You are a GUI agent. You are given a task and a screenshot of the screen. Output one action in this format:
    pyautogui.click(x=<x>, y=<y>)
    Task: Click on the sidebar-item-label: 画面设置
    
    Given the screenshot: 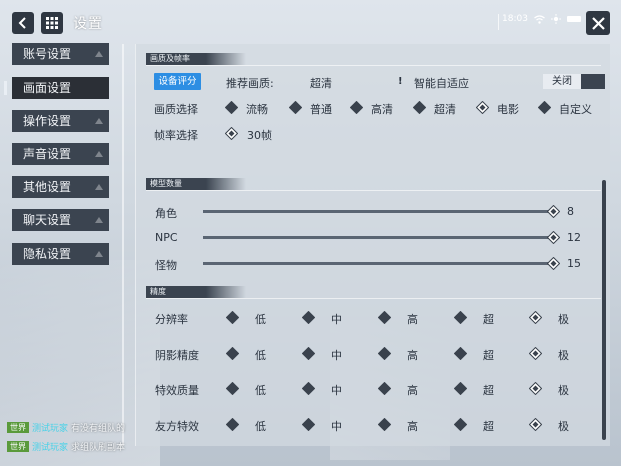 What is the action you would take?
    pyautogui.click(x=47, y=88)
    